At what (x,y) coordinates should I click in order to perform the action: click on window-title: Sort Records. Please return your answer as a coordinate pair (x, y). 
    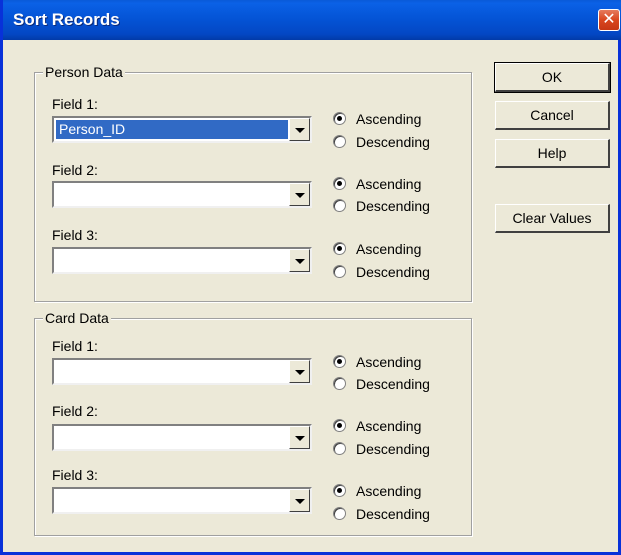
    Looking at the image, I should click on (66, 19).